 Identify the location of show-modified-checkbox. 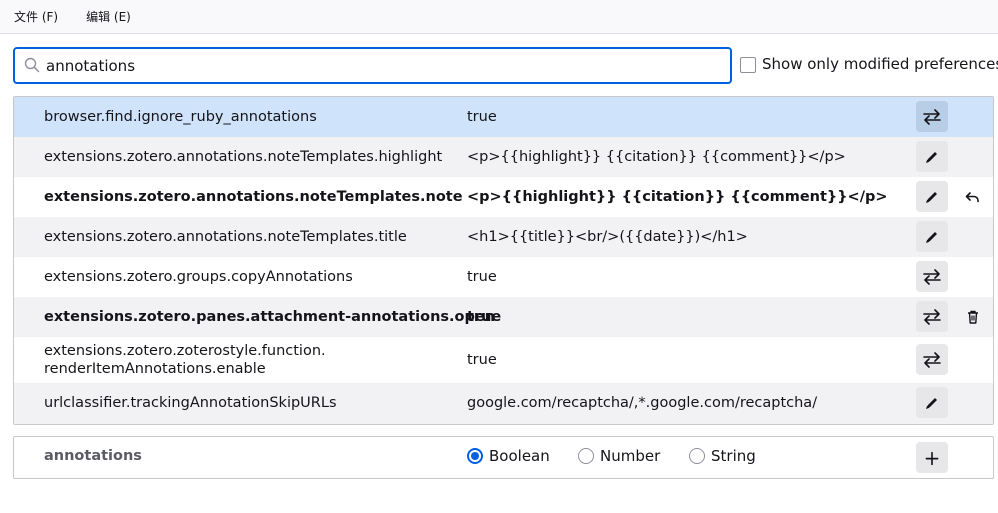
(748, 65).